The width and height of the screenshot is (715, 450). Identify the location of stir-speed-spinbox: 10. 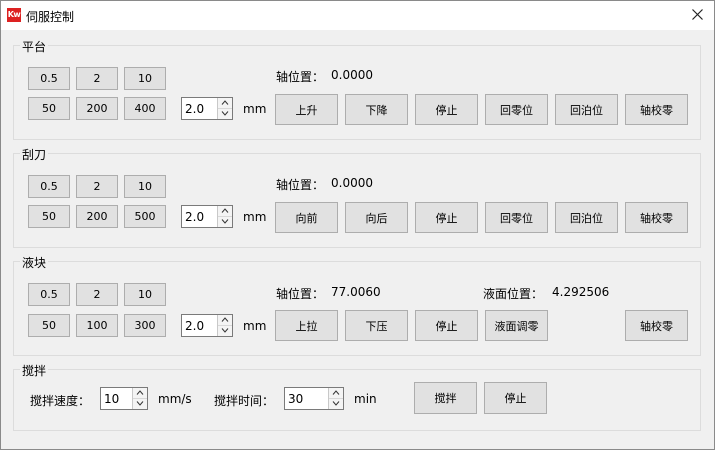
(124, 398).